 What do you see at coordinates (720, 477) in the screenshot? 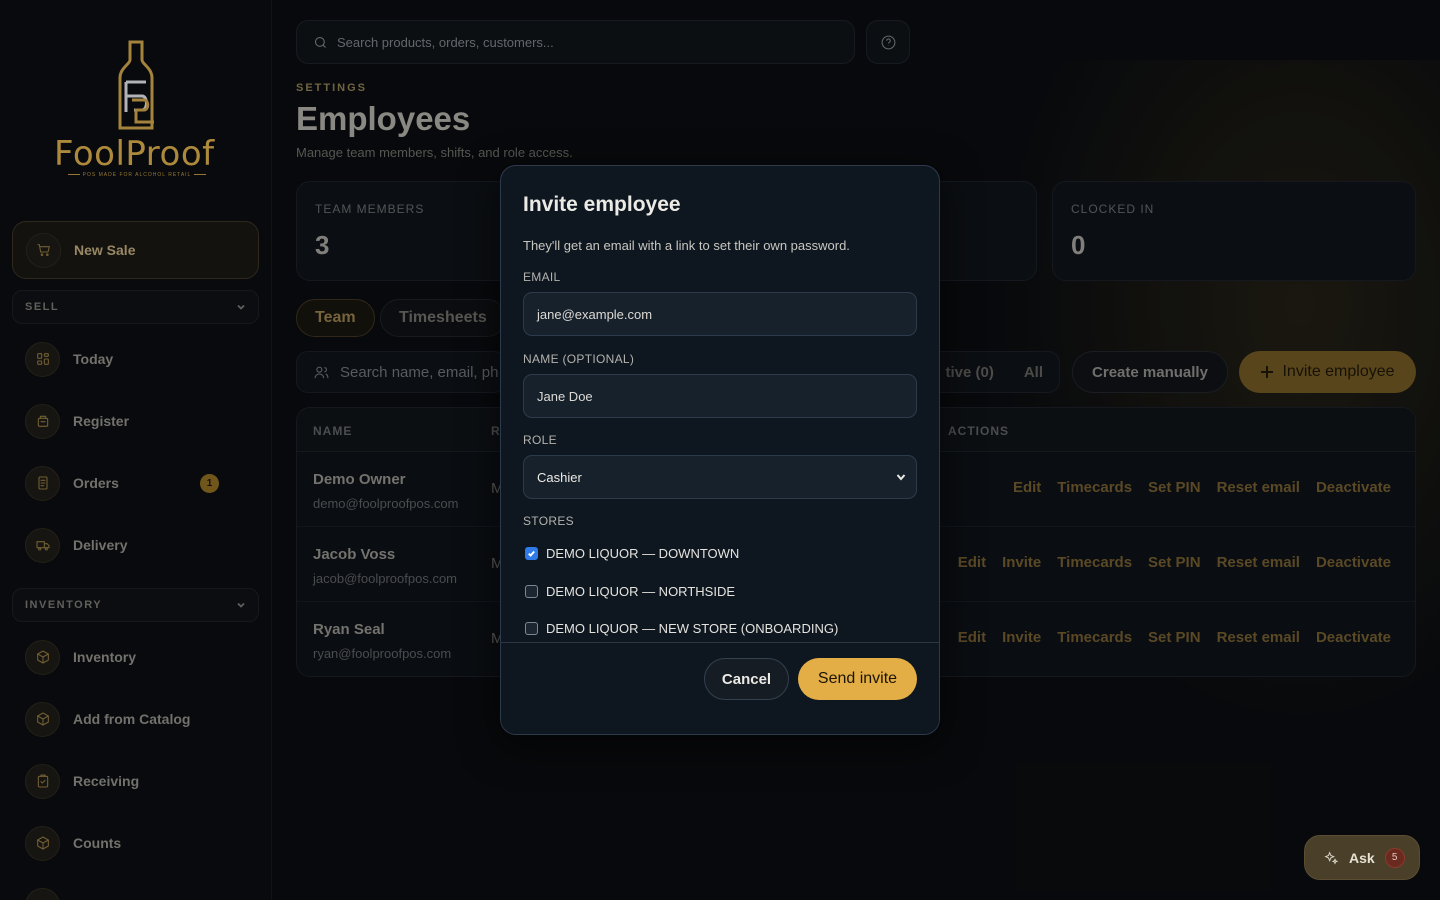
I see `role-select: Cashier` at bounding box center [720, 477].